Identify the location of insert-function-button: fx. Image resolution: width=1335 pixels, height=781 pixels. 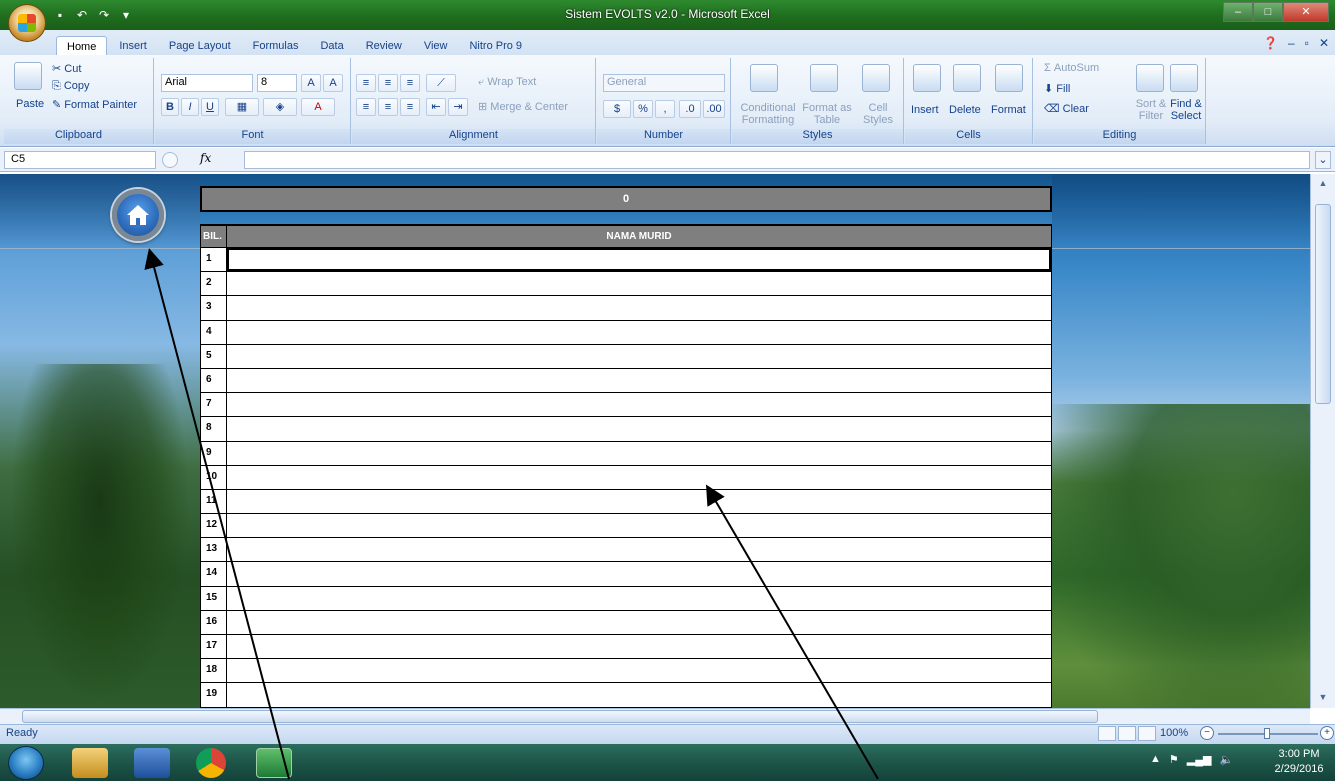
(205, 158).